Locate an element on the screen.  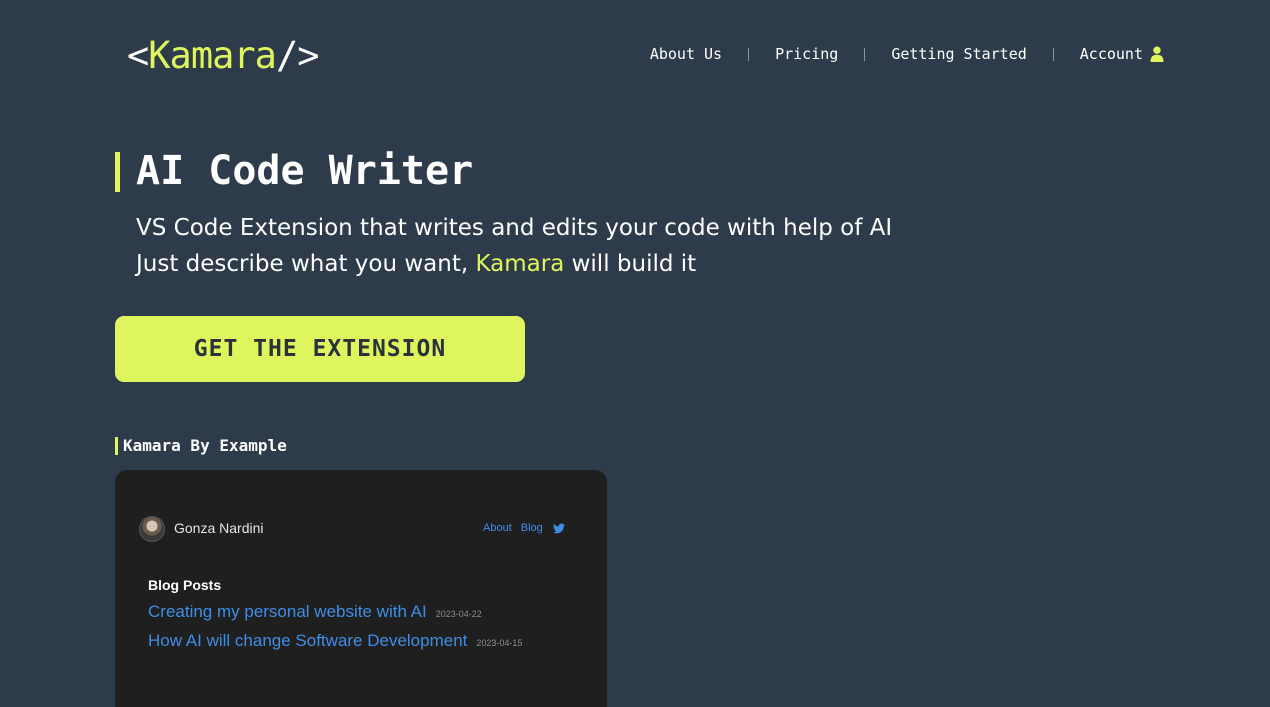
hero-line2-pre: Just describe what you want, is located at coordinates (306, 264).